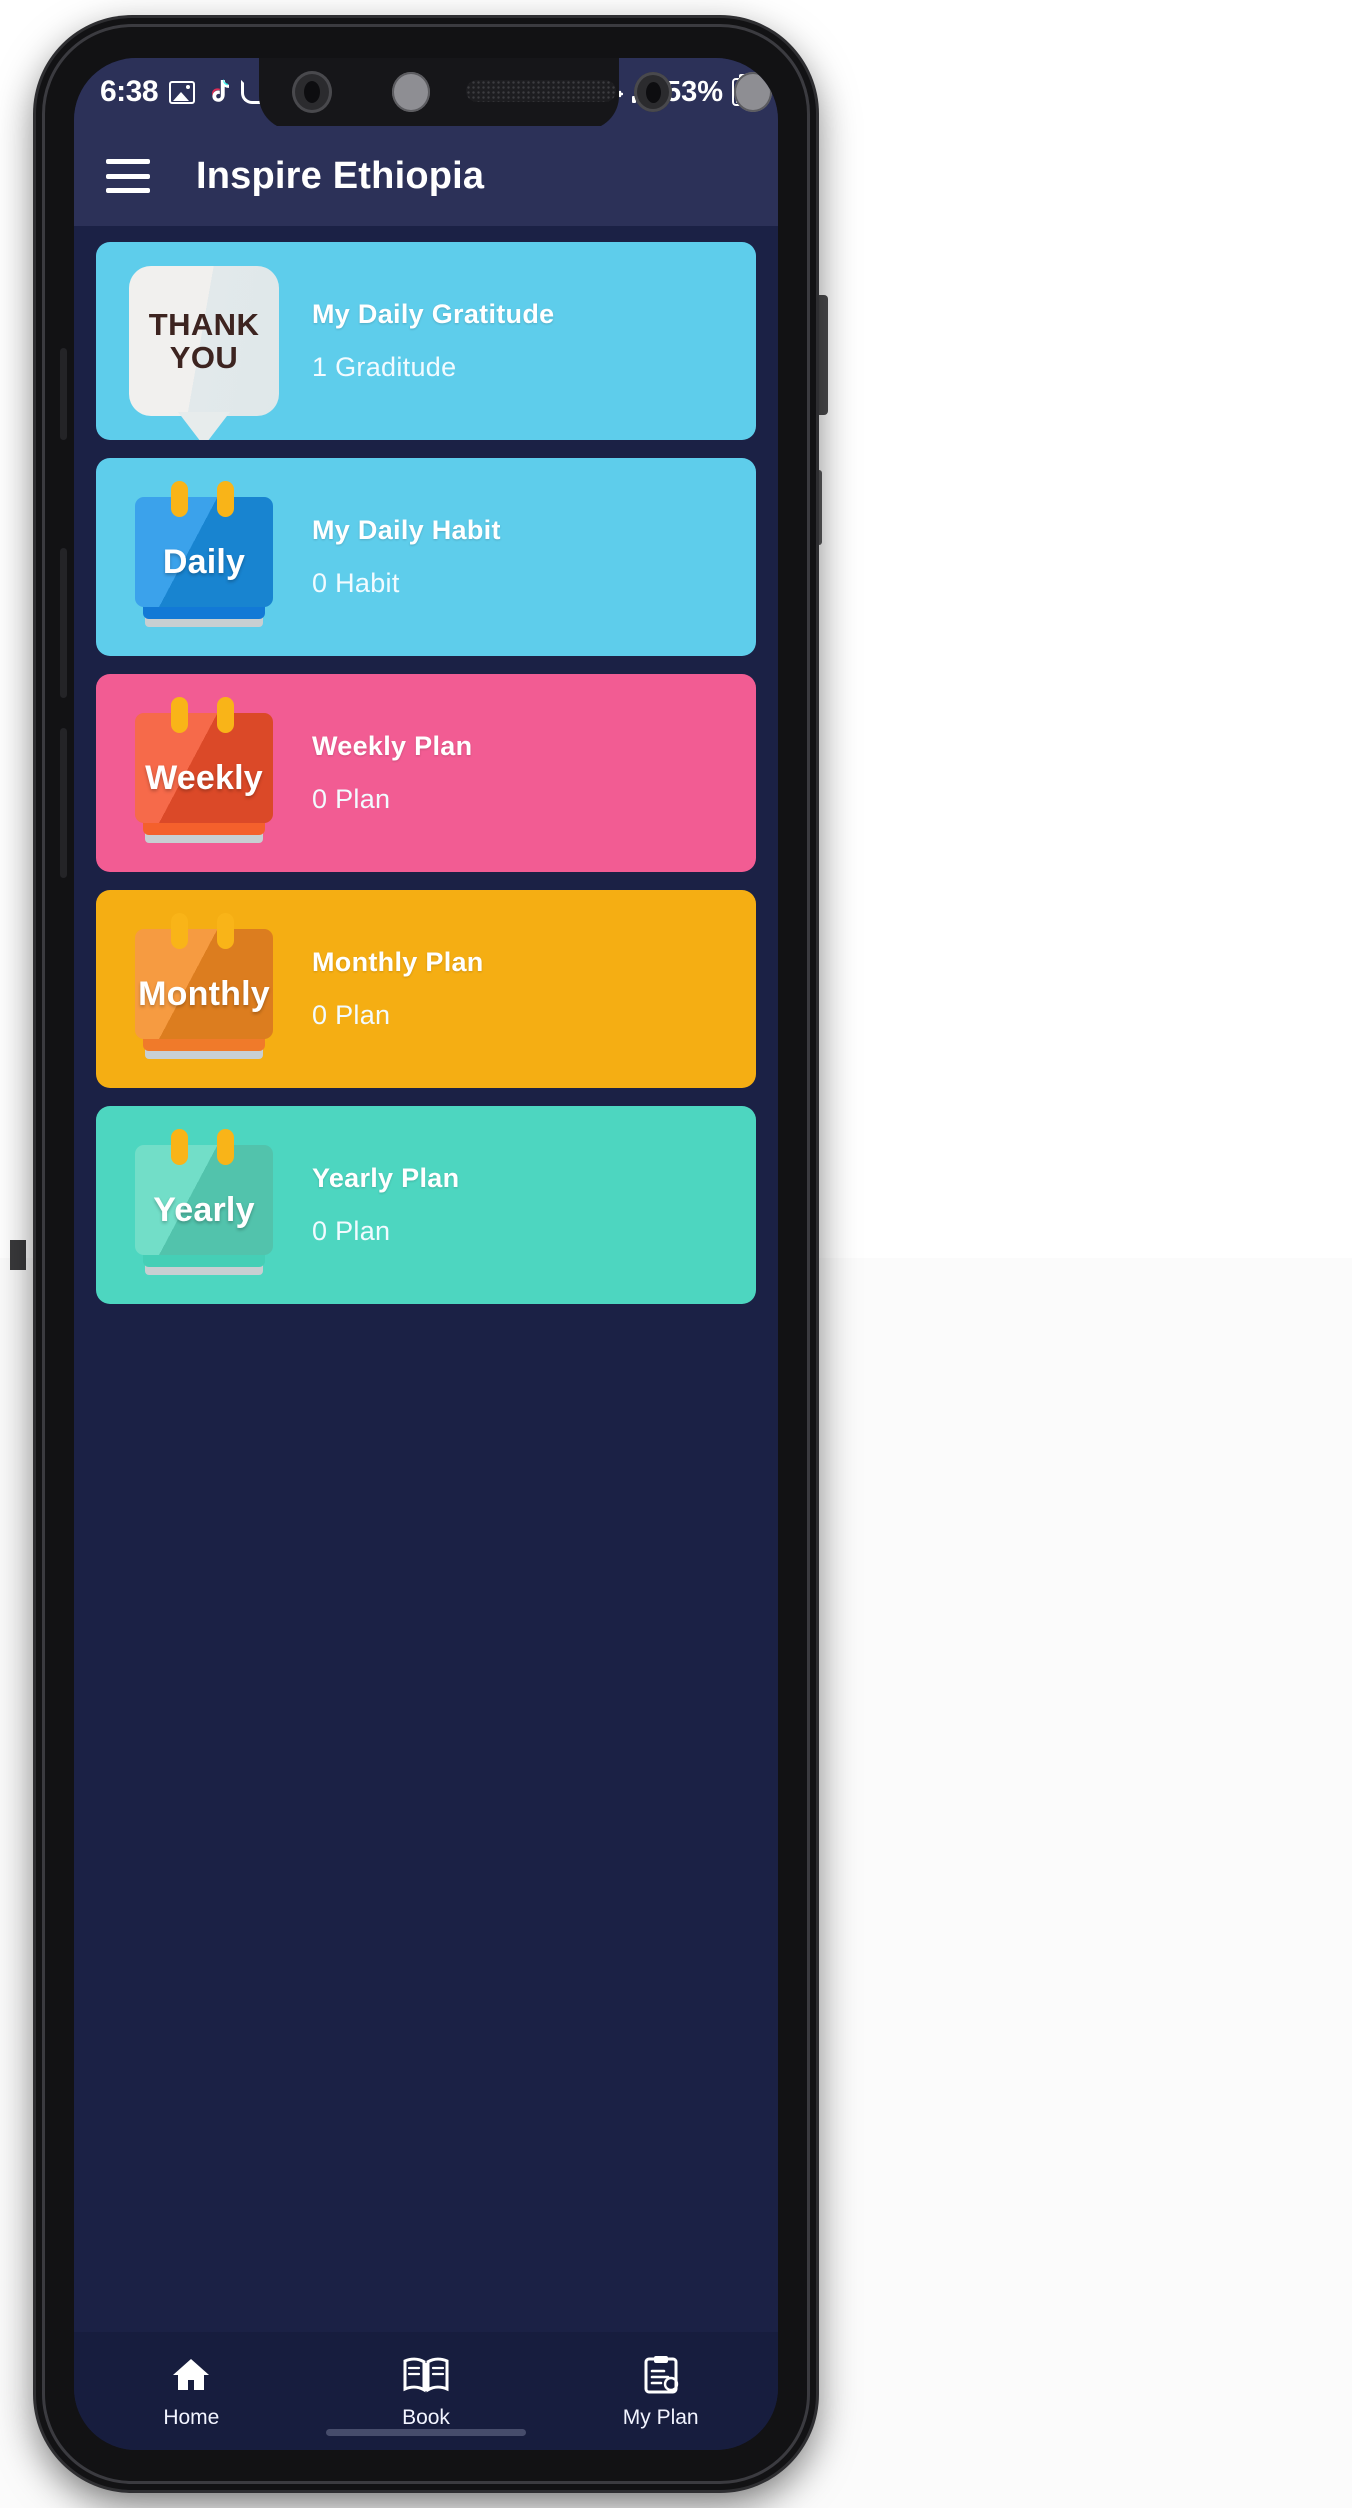  What do you see at coordinates (541, 91) in the screenshot?
I see `earpiece-speaker` at bounding box center [541, 91].